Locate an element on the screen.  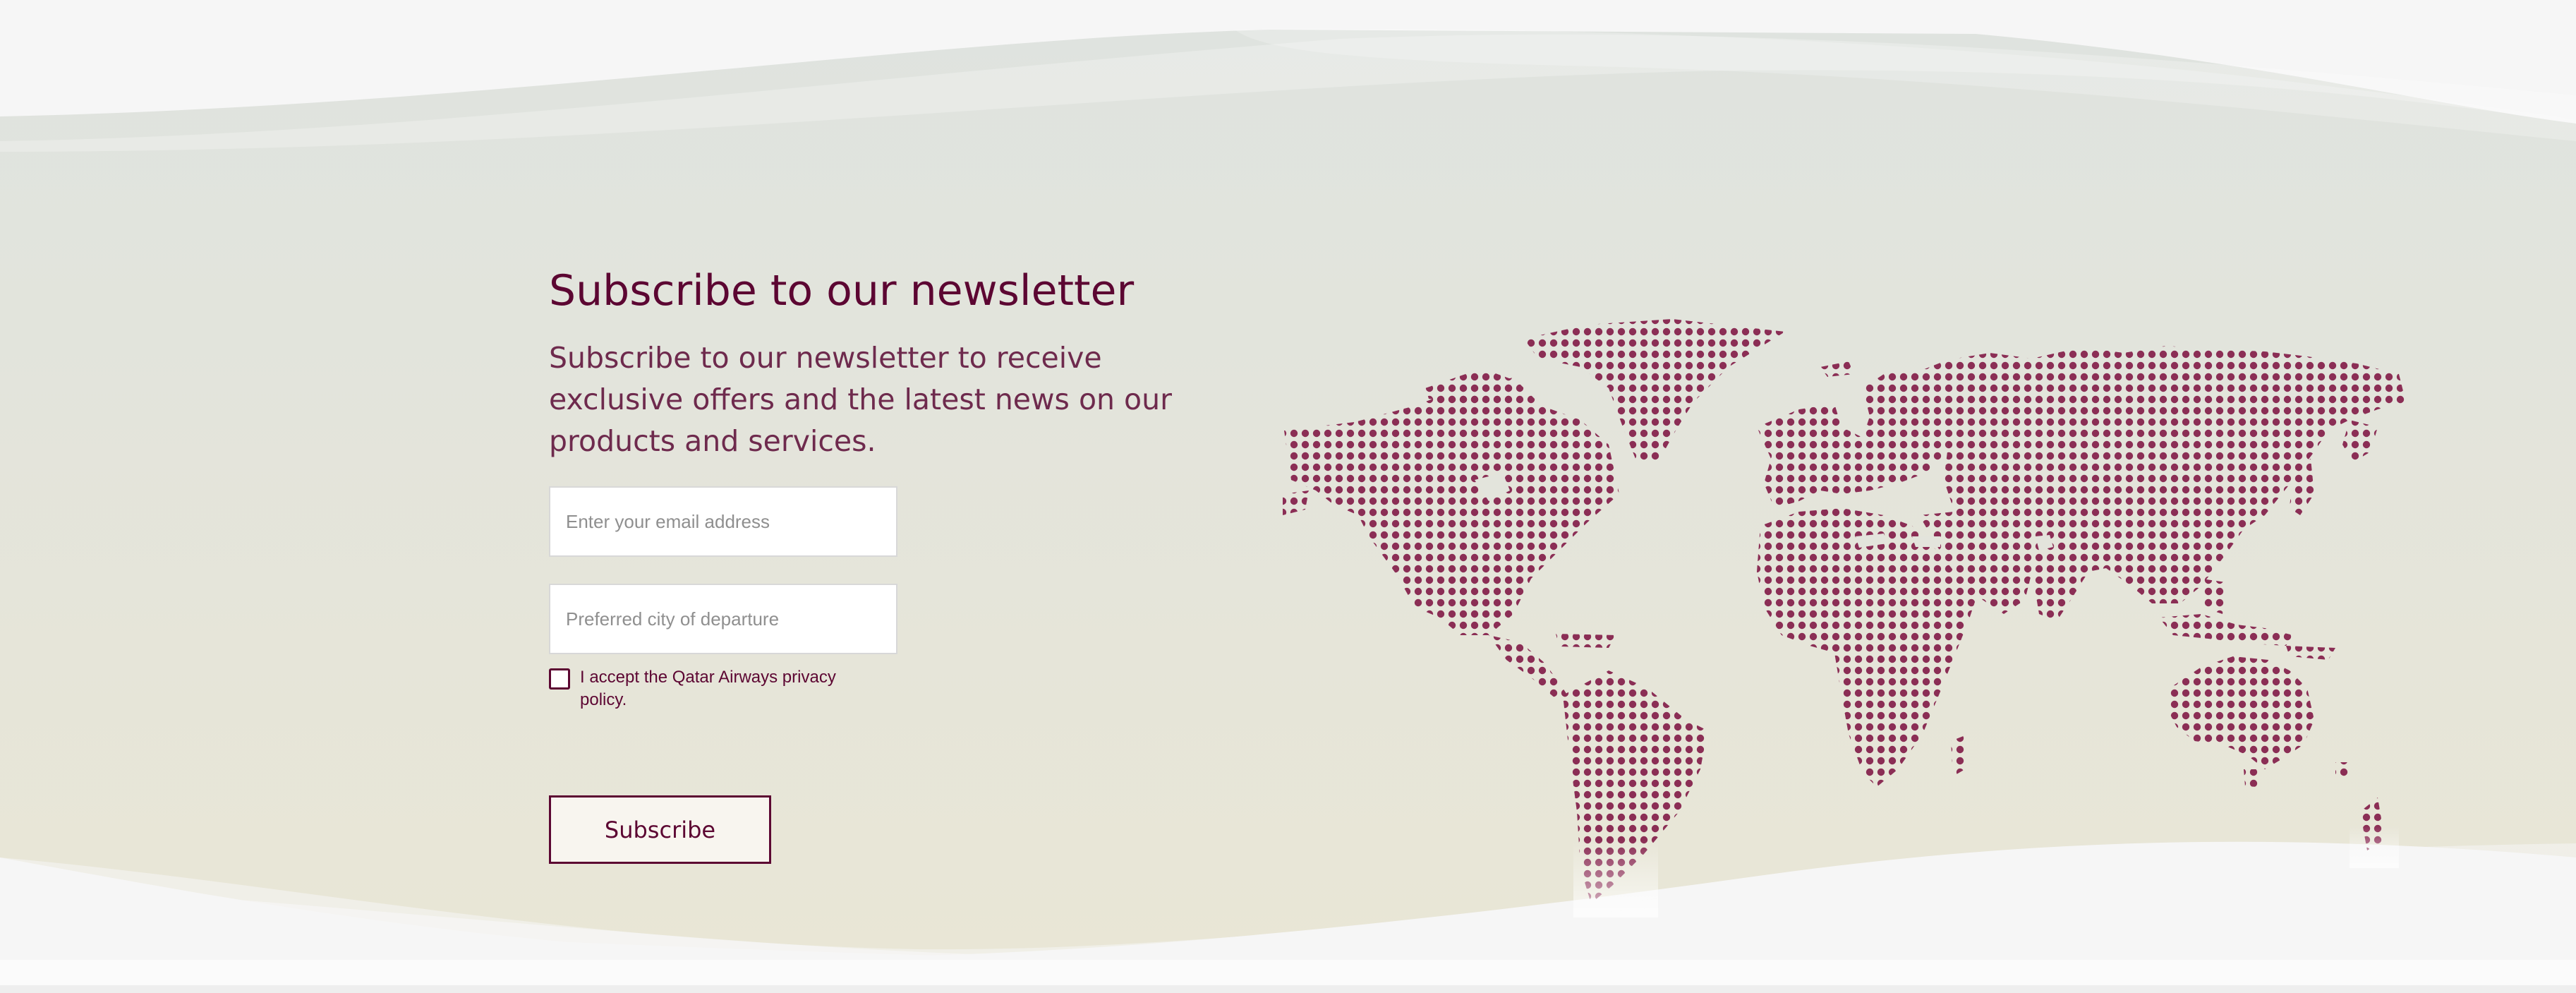
privacy-checkbox is located at coordinates (559, 679).